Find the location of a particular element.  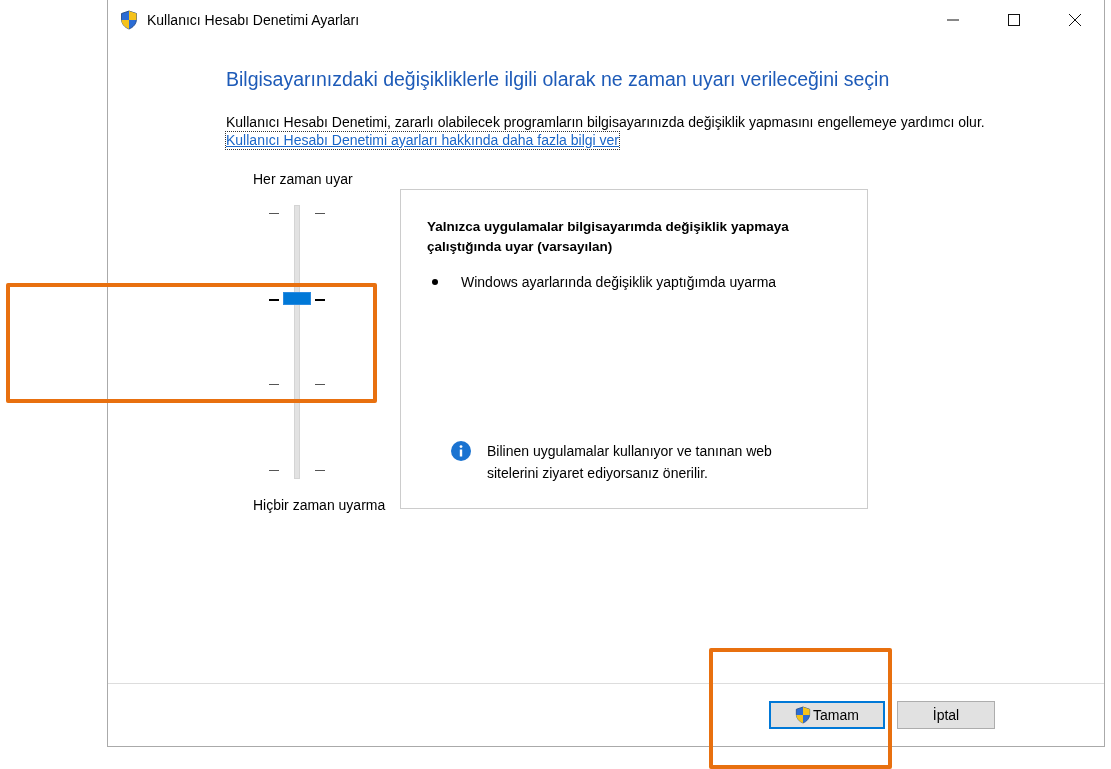

level-title: Yalnızca uygulamalar bilgisayarımda değişiklik yapmaya çalıştığında uyar (varsayılan) is located at coordinates (608, 237).